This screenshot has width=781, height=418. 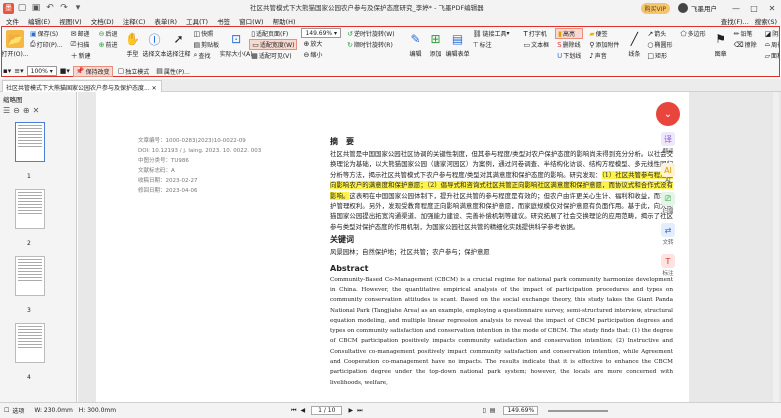 I want to click on rect-button: □ 矩形, so click(x=659, y=55).